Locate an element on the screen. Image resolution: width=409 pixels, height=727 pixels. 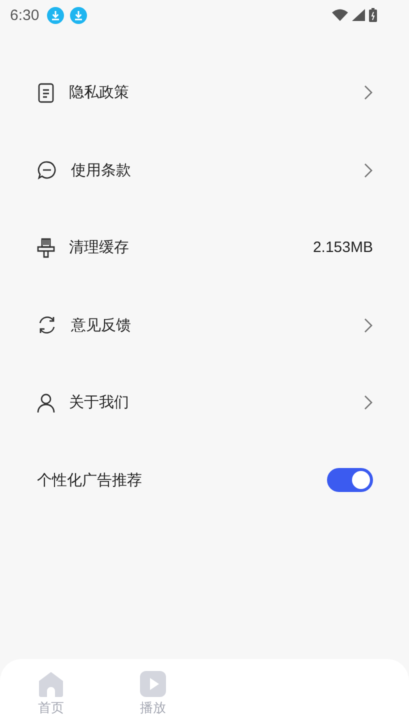
status-time: 6:30 is located at coordinates (25, 15).